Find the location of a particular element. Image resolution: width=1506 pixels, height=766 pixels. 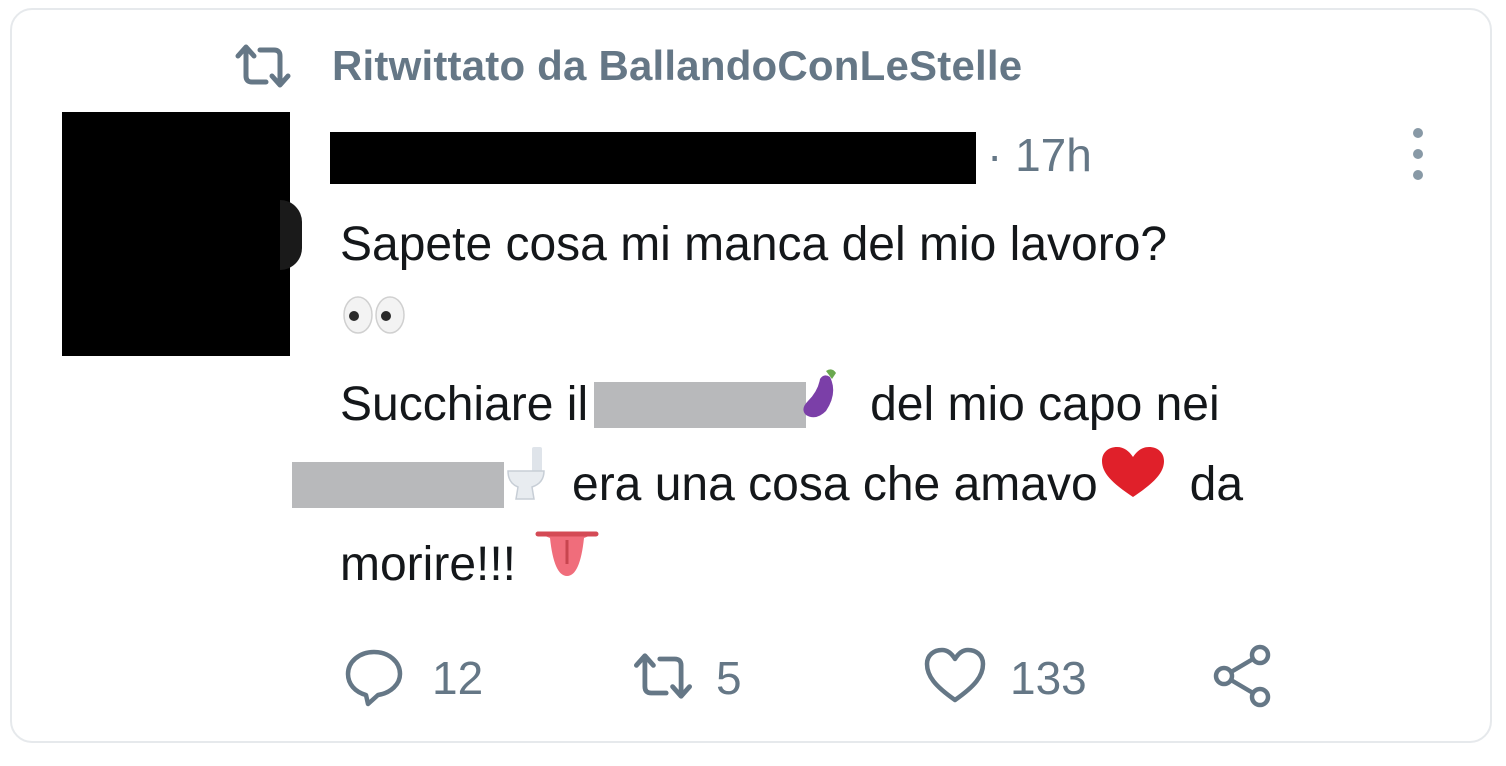

eggplant-emoji is located at coordinates (819, 405).